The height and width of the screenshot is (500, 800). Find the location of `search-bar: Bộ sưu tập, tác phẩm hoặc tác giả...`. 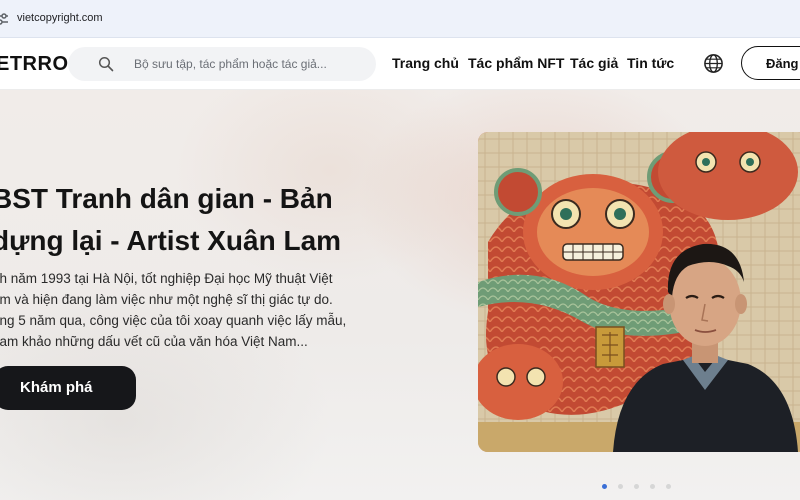

search-bar: Bộ sưu tập, tác phẩm hoặc tác giả... is located at coordinates (222, 64).